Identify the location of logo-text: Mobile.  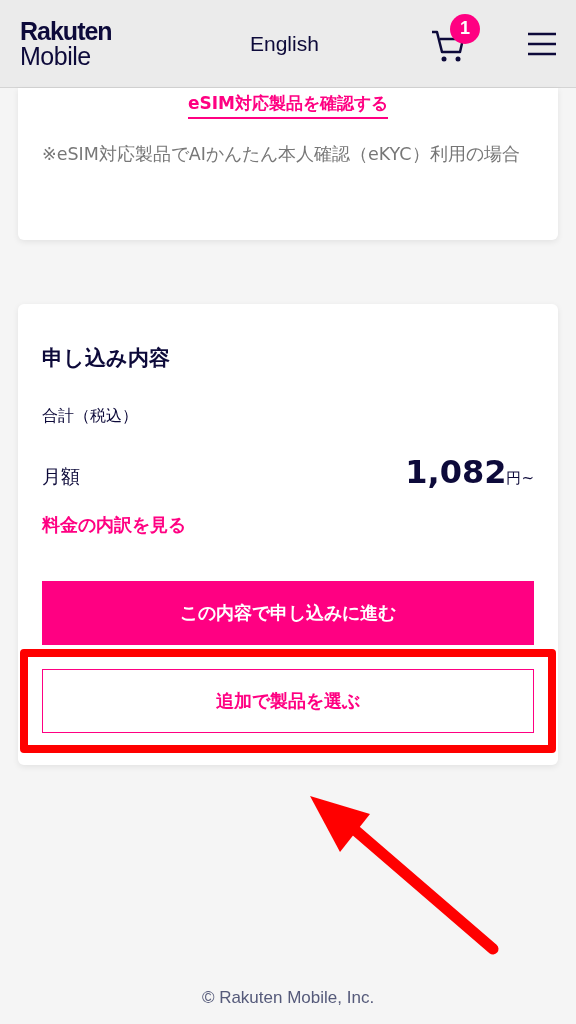
(56, 56).